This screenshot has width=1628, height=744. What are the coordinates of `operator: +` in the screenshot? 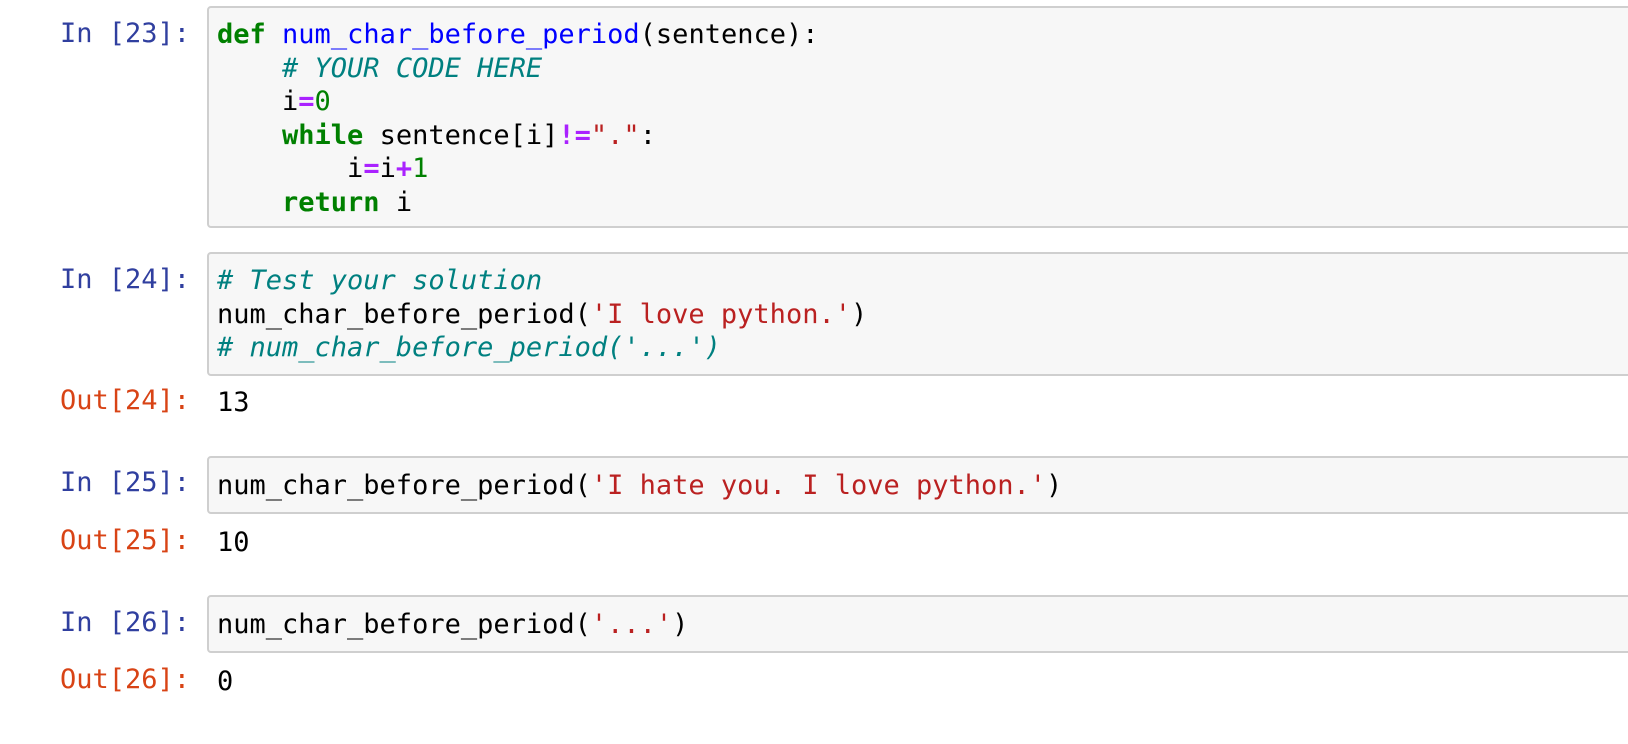 It's located at (404, 168).